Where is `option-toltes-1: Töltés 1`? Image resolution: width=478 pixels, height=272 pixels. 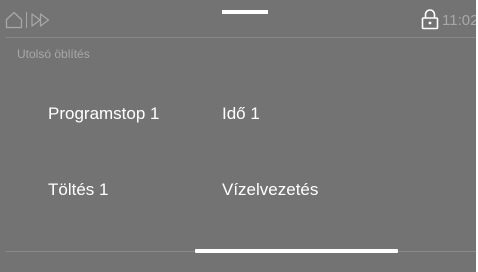 option-toltes-1: Töltés 1 is located at coordinates (78, 190).